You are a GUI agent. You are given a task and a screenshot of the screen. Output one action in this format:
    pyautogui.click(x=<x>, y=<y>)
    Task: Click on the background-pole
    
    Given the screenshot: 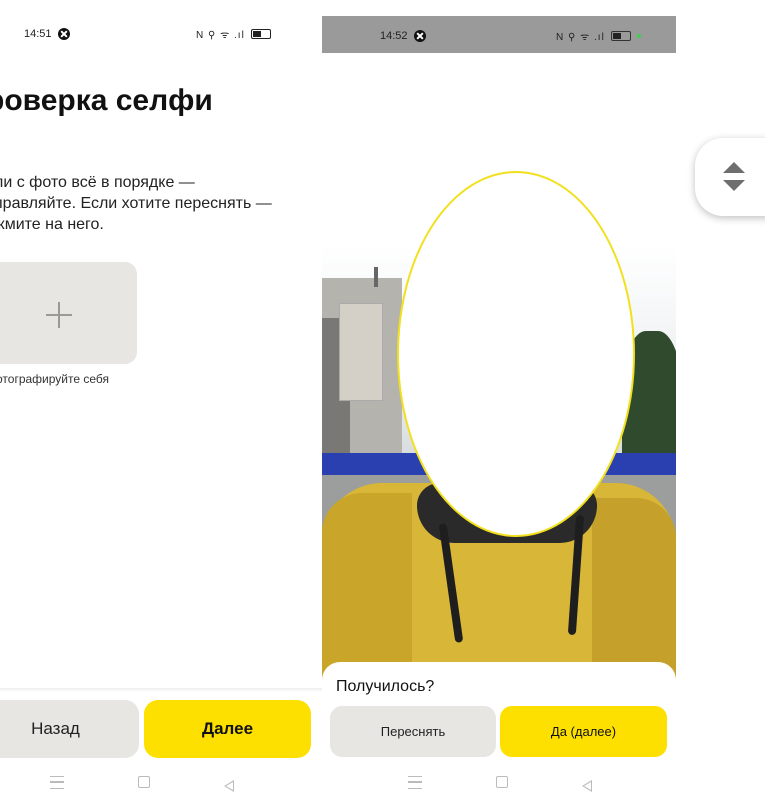 What is the action you would take?
    pyautogui.click(x=376, y=277)
    